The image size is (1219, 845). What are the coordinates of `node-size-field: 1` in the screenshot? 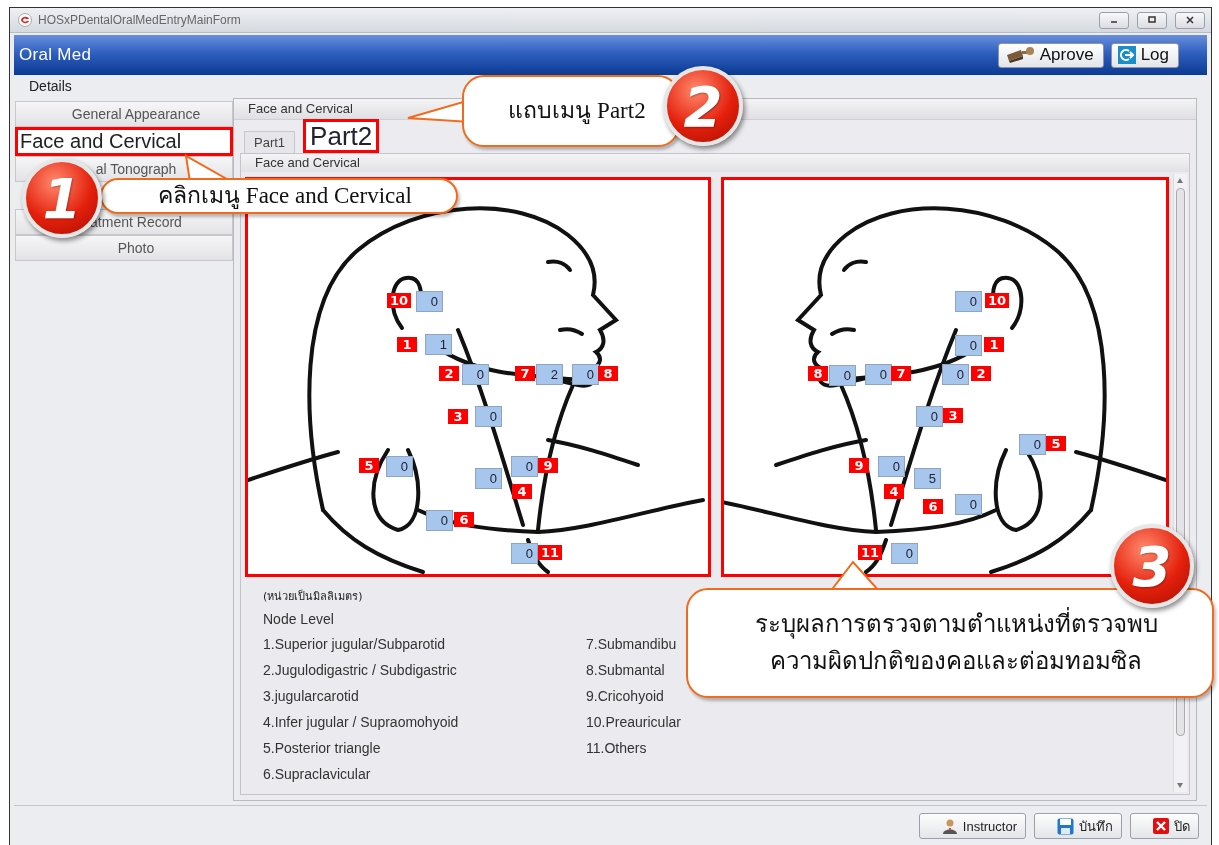 It's located at (438, 344).